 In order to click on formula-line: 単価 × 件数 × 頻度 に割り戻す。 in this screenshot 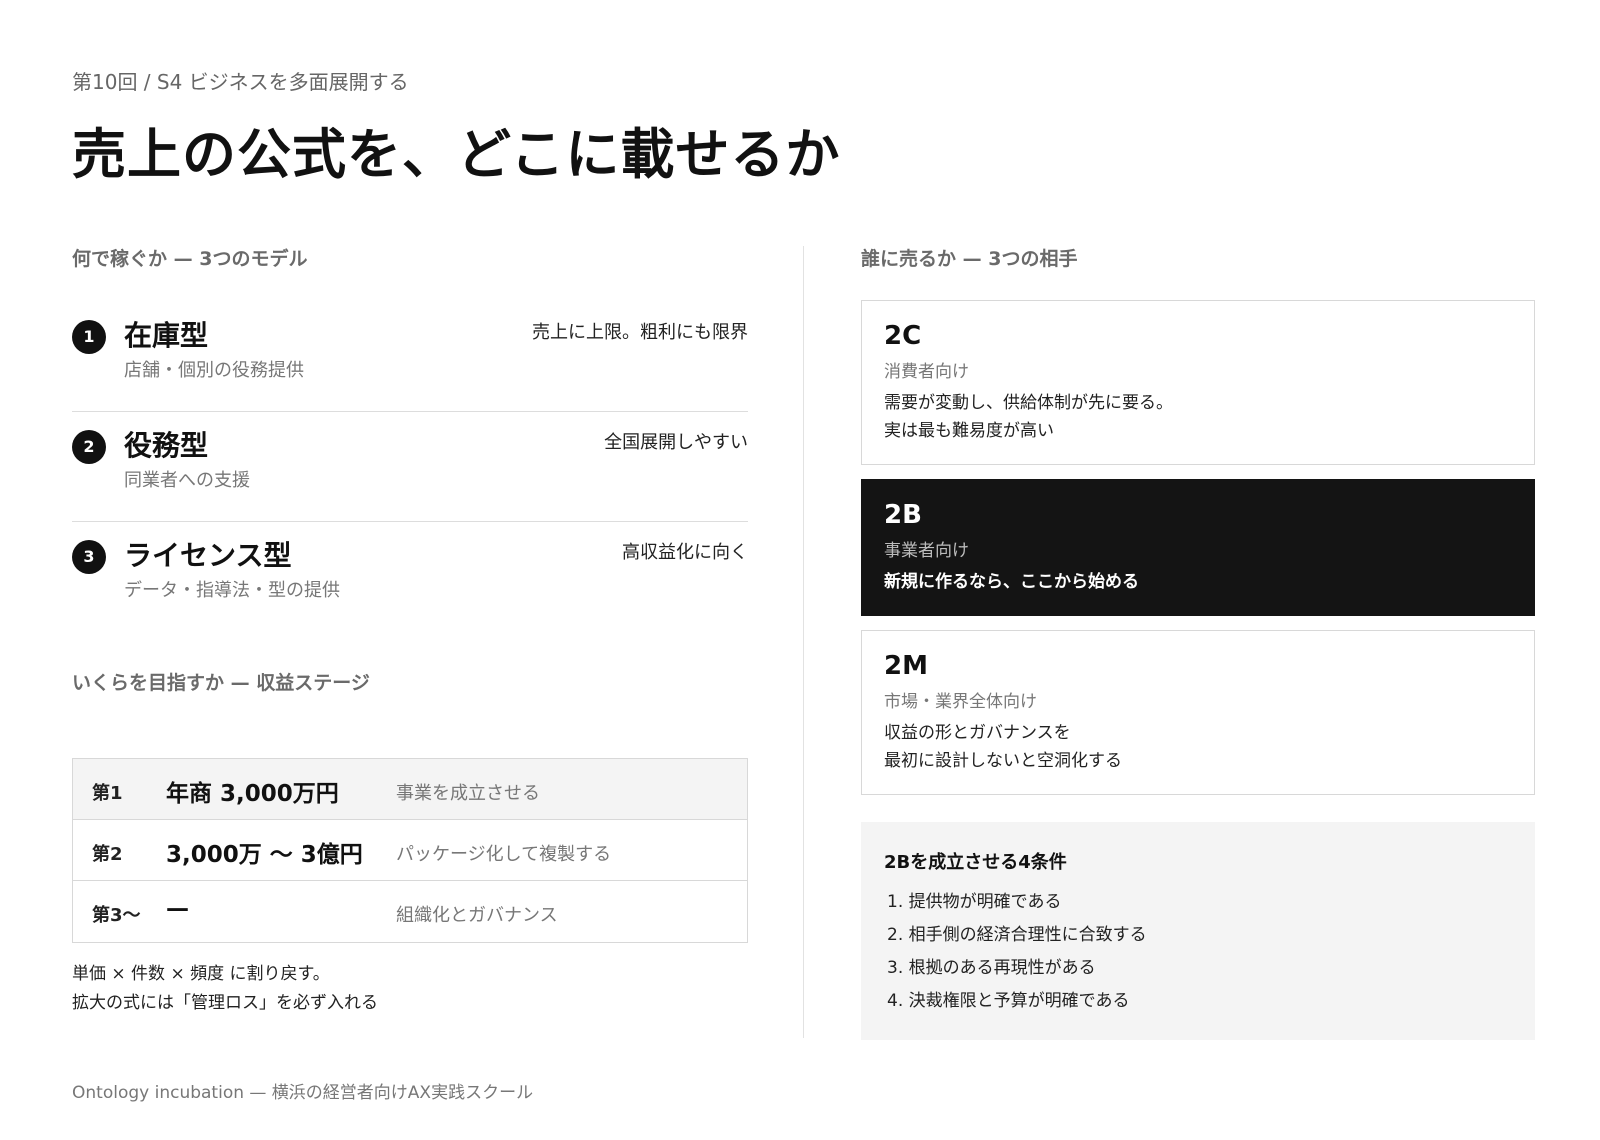, I will do `click(201, 974)`.